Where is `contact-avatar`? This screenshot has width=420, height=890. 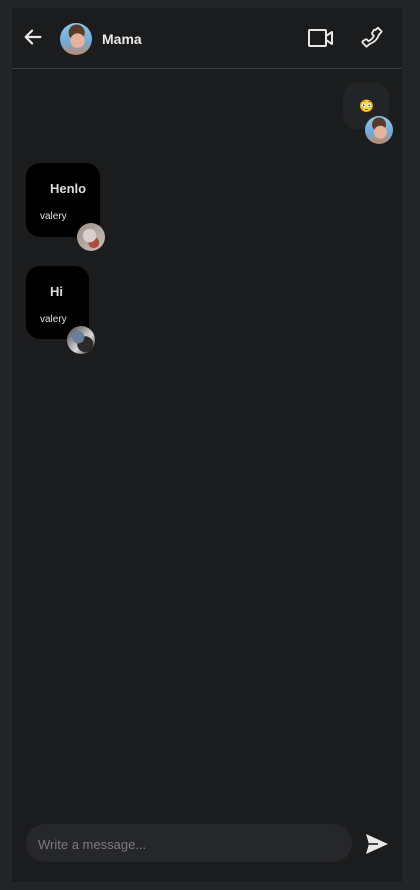 contact-avatar is located at coordinates (76, 39).